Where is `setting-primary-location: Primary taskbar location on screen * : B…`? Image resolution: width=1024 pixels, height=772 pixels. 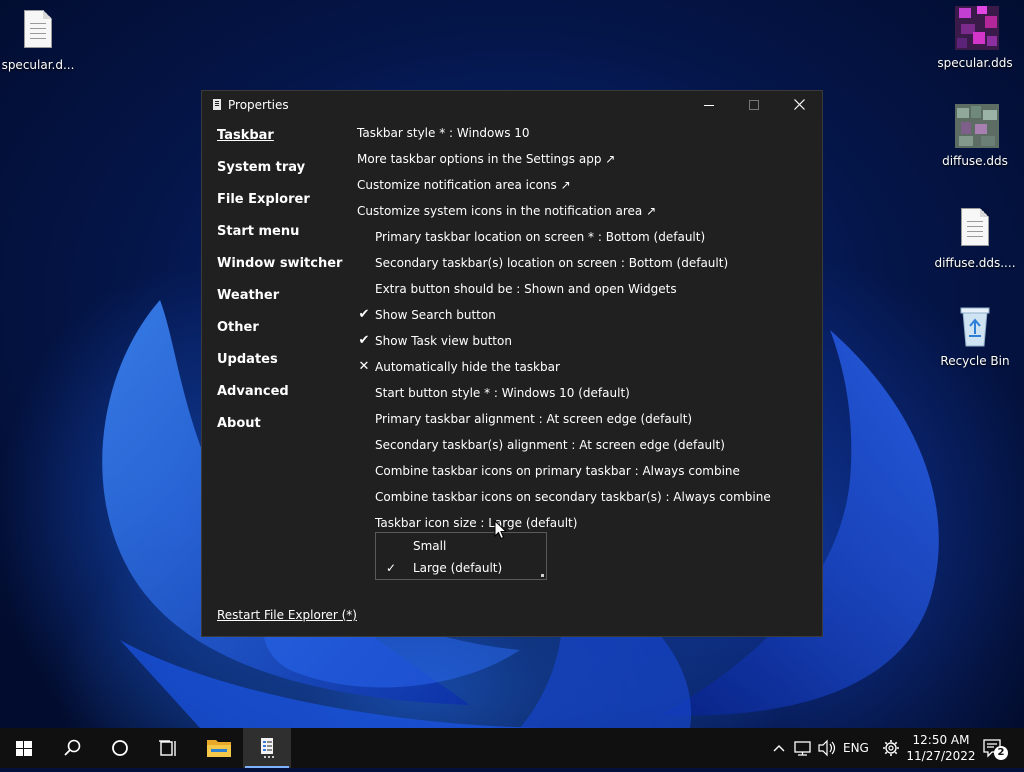 setting-primary-location: Primary taskbar location on screen * : B… is located at coordinates (564, 242).